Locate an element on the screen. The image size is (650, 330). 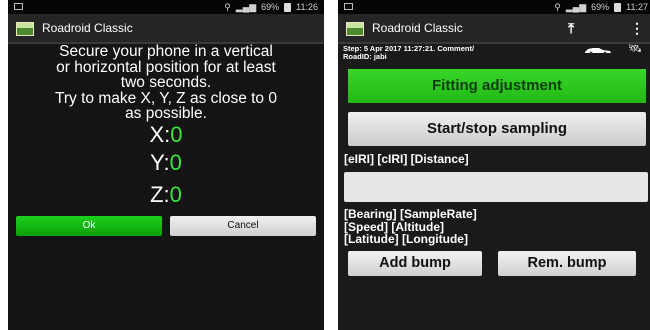
x-value: 0 is located at coordinates (176, 134).